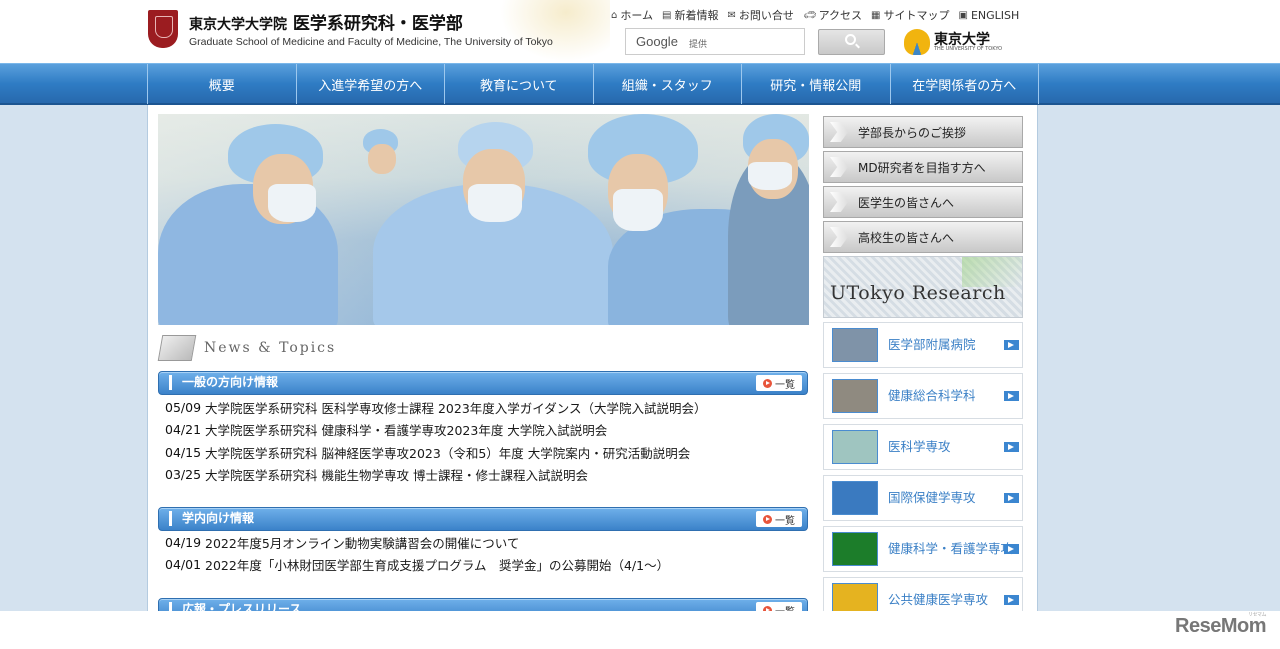  Describe the element at coordinates (917, 42) in the screenshot. I see `ginkgo-icon` at that location.